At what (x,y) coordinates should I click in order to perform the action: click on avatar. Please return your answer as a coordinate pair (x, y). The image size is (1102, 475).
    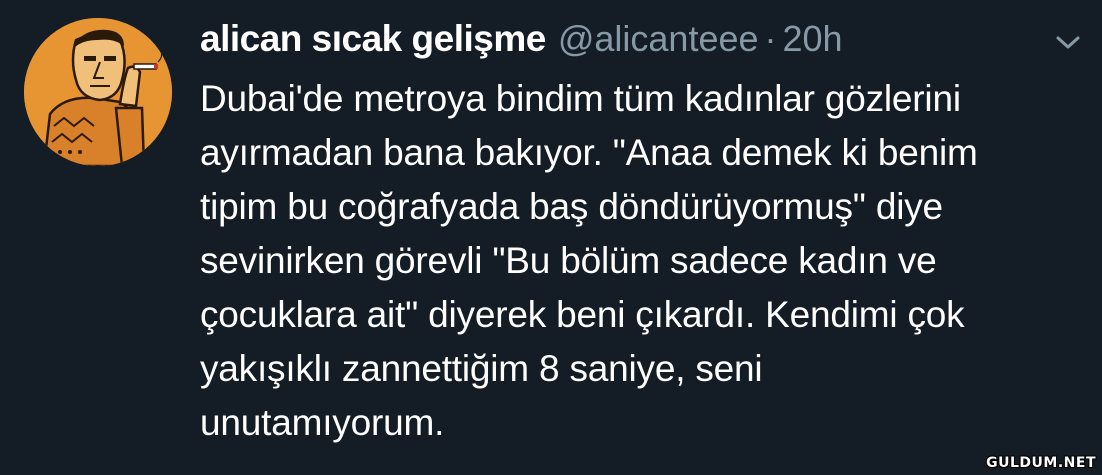
    Looking at the image, I should click on (98, 92).